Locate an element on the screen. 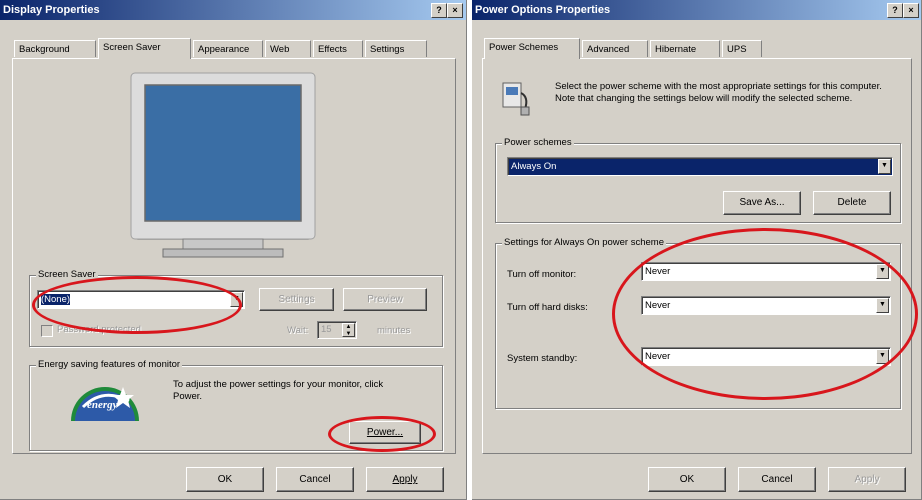 The width and height of the screenshot is (922, 500). wait-value: 15 is located at coordinates (326, 329).